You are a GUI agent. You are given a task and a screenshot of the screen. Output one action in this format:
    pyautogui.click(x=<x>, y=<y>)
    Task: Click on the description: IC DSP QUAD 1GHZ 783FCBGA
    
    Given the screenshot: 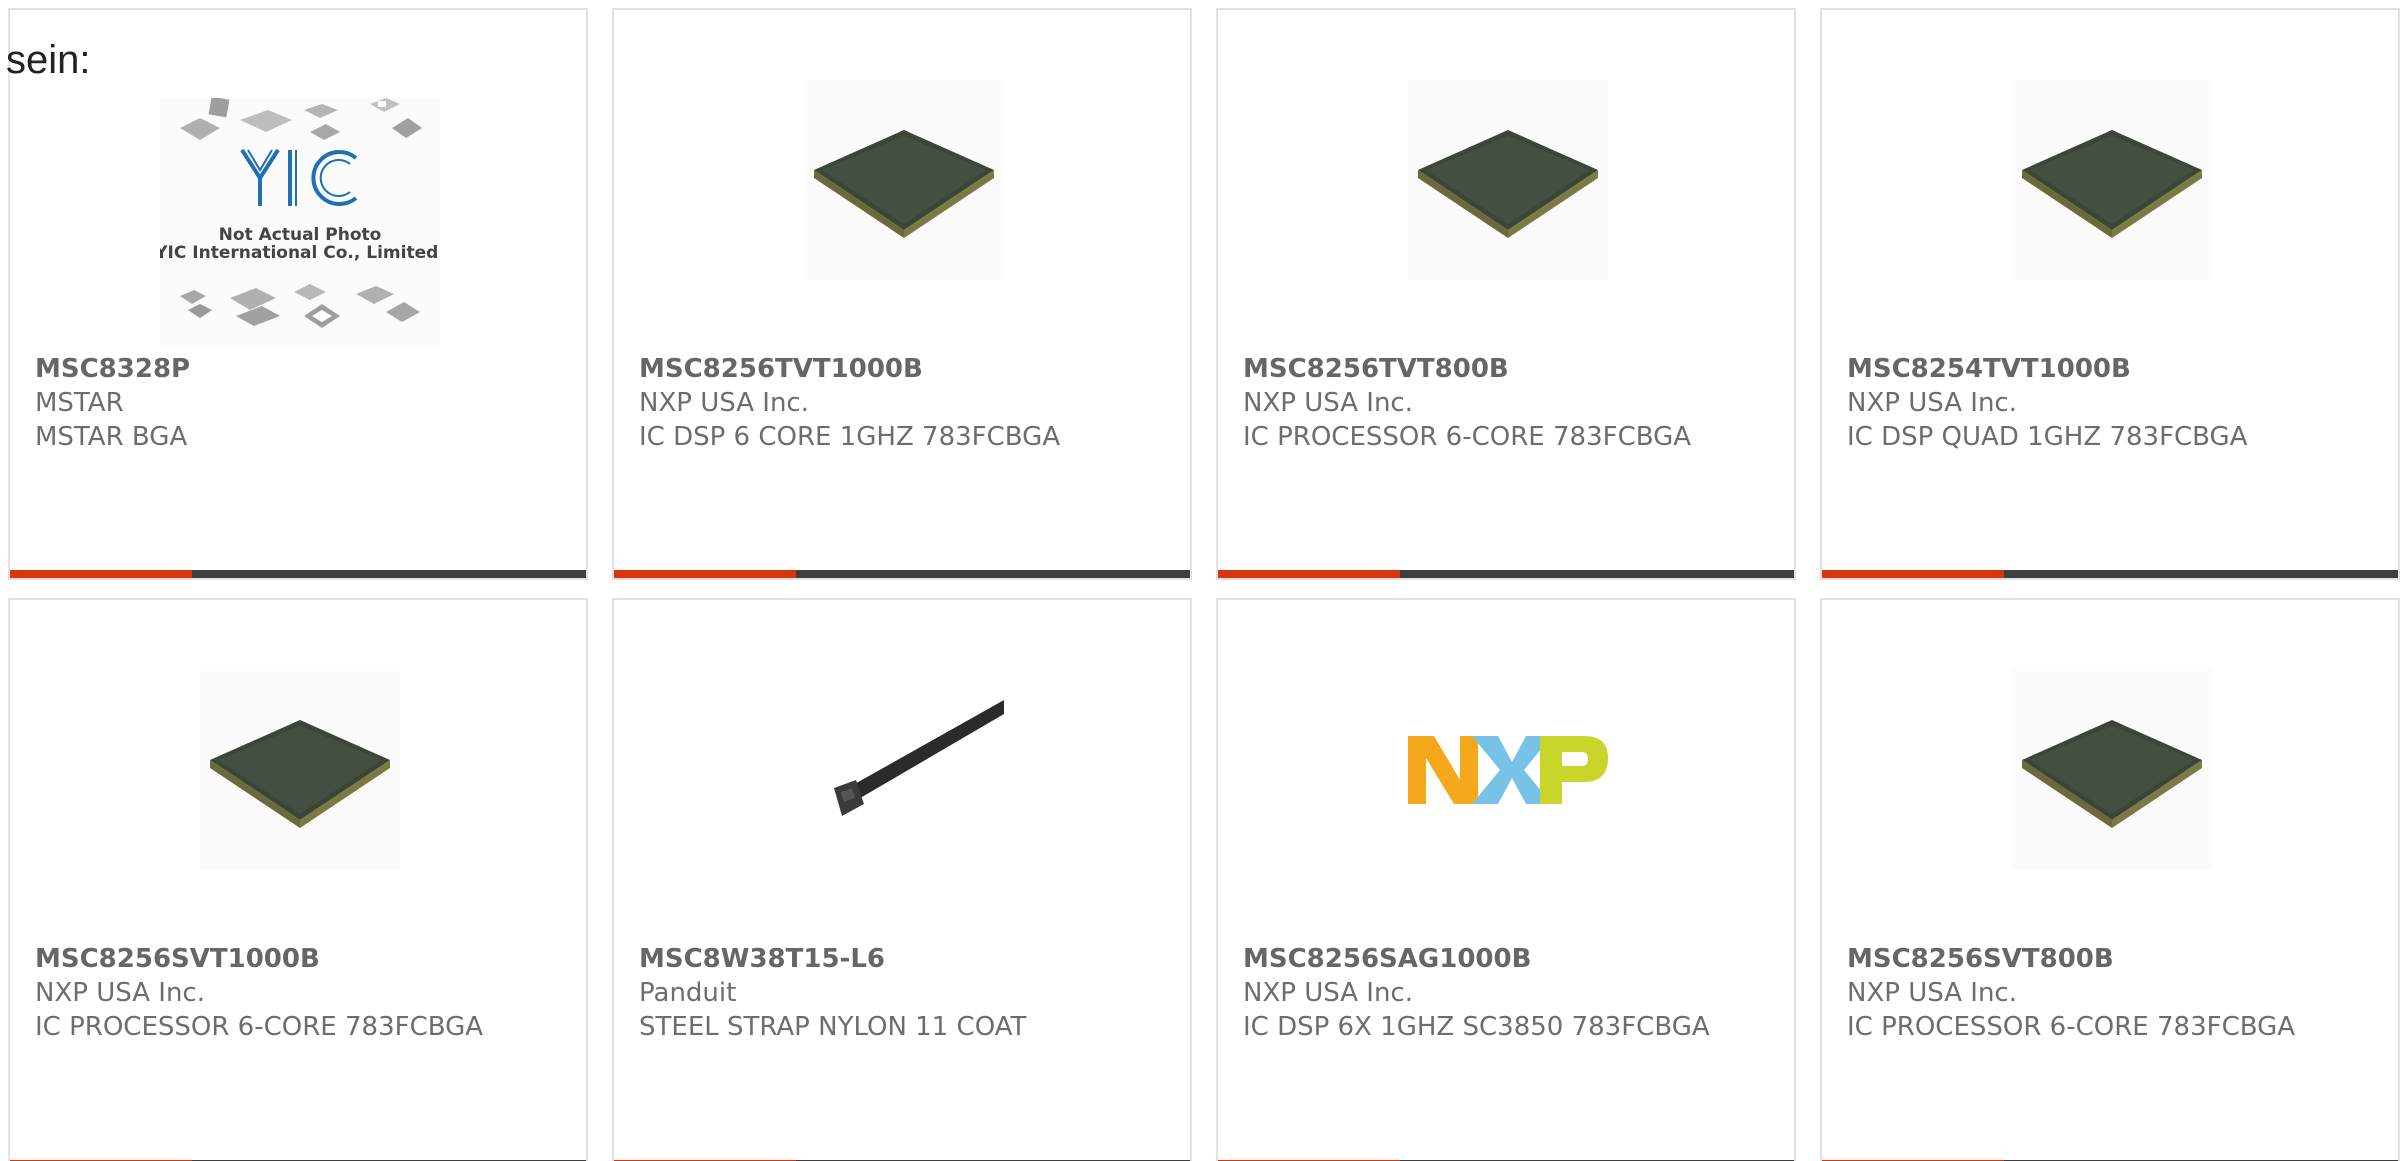 What is the action you would take?
    pyautogui.click(x=2047, y=437)
    